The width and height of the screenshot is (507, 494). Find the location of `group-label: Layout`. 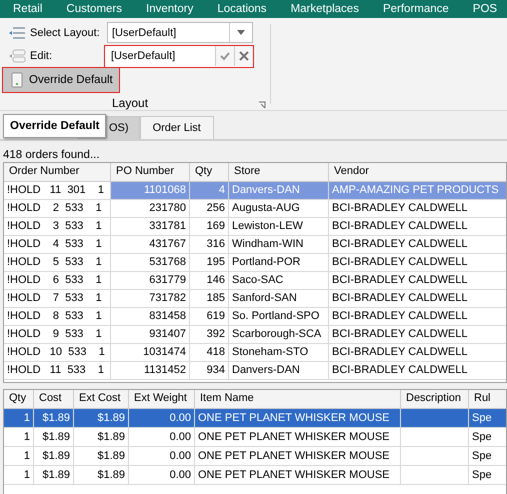

group-label: Layout is located at coordinates (130, 103).